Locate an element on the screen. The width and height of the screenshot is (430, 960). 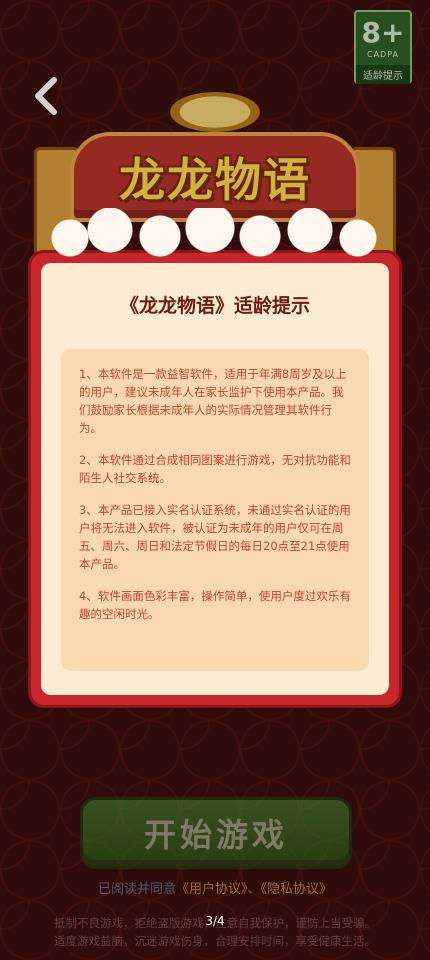
agreement-line: 已阅读并同意《用户协议》、《隐私协议》 is located at coordinates (215, 887).